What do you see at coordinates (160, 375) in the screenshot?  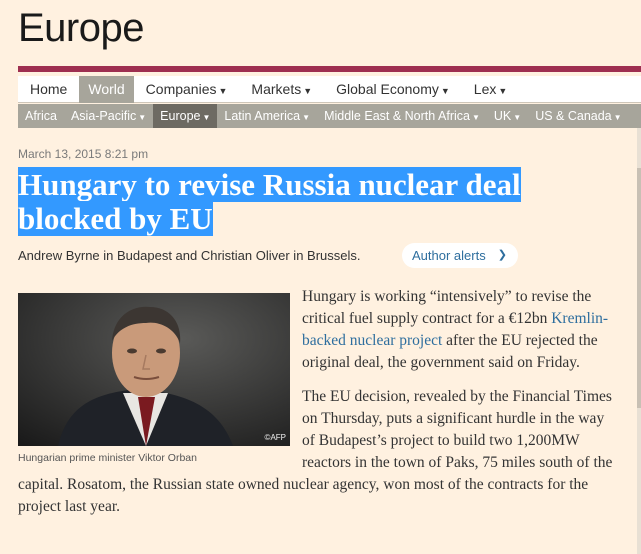 I see `image-spacer` at bounding box center [160, 375].